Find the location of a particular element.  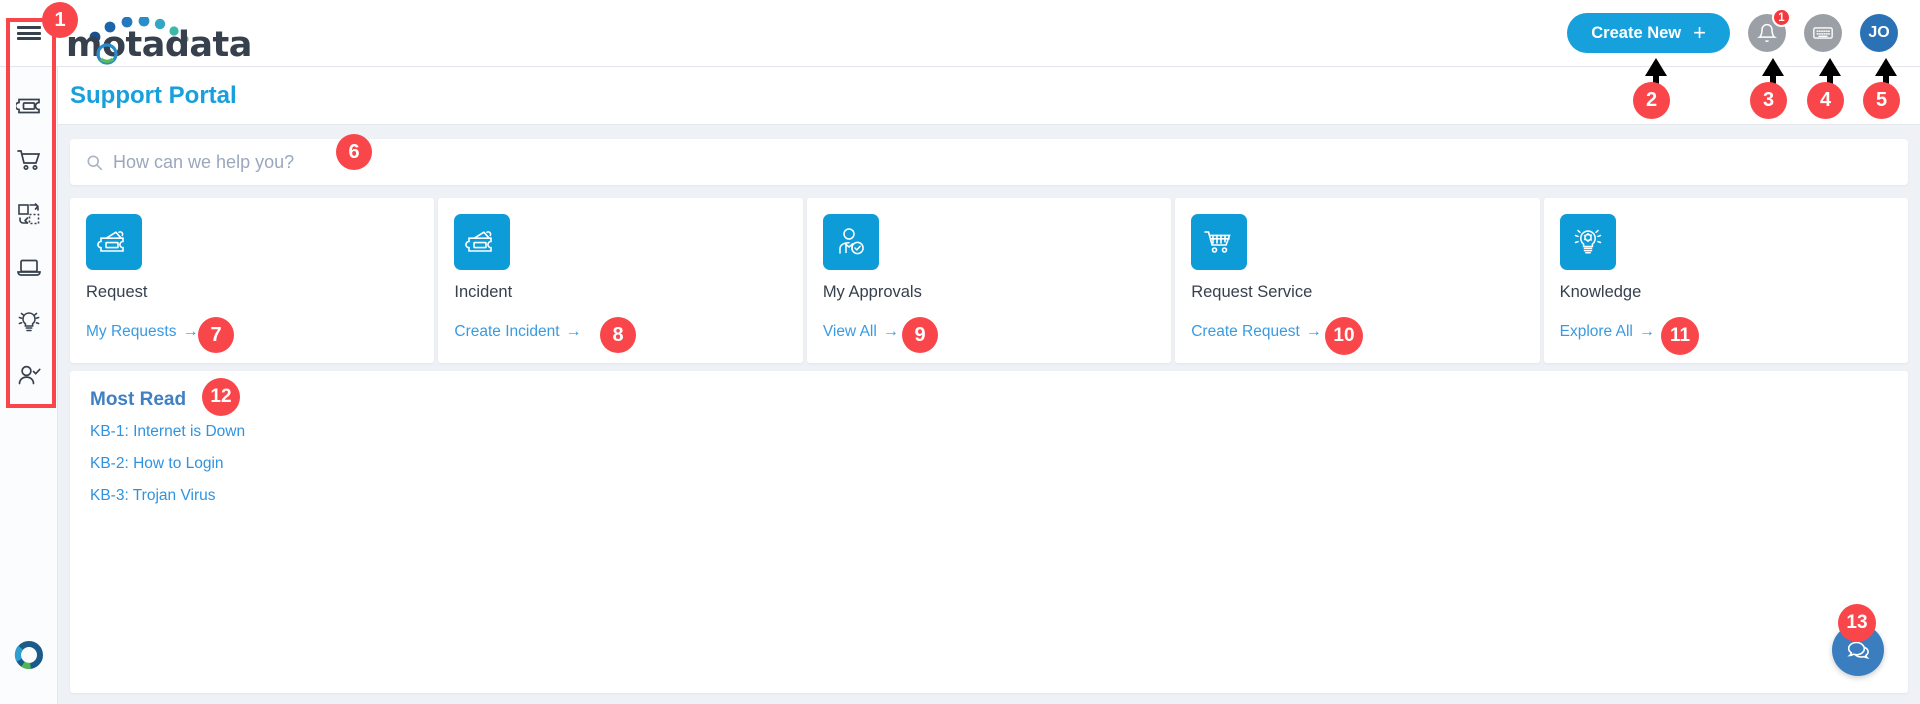

card-link-label: Explore All is located at coordinates (1596, 331).